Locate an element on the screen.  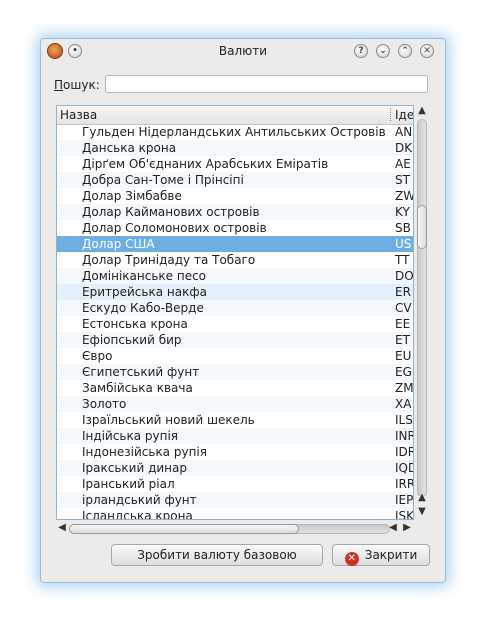
currency-name: Дірґем Об'єднаних Арабських Еміратів is located at coordinates (205, 164).